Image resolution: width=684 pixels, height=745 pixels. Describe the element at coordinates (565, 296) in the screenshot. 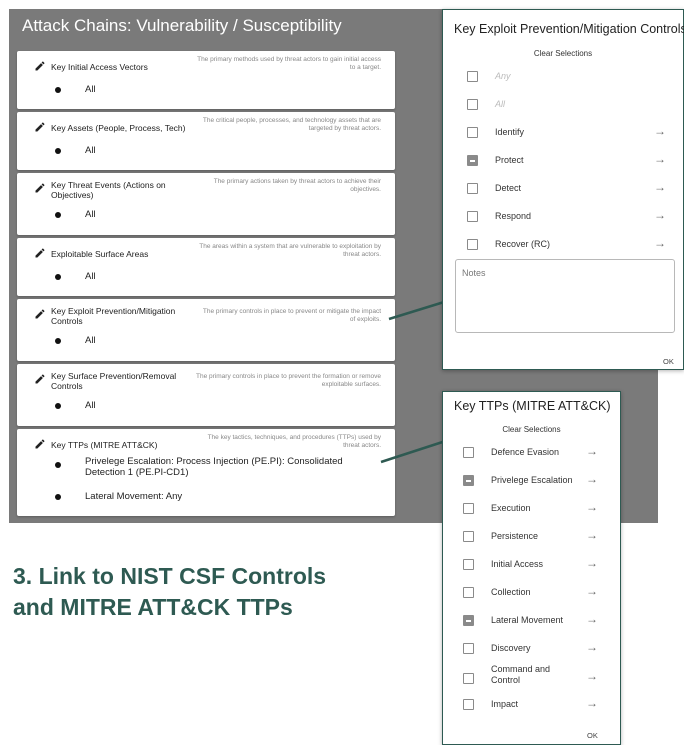

I see `notes-field: Notes` at that location.